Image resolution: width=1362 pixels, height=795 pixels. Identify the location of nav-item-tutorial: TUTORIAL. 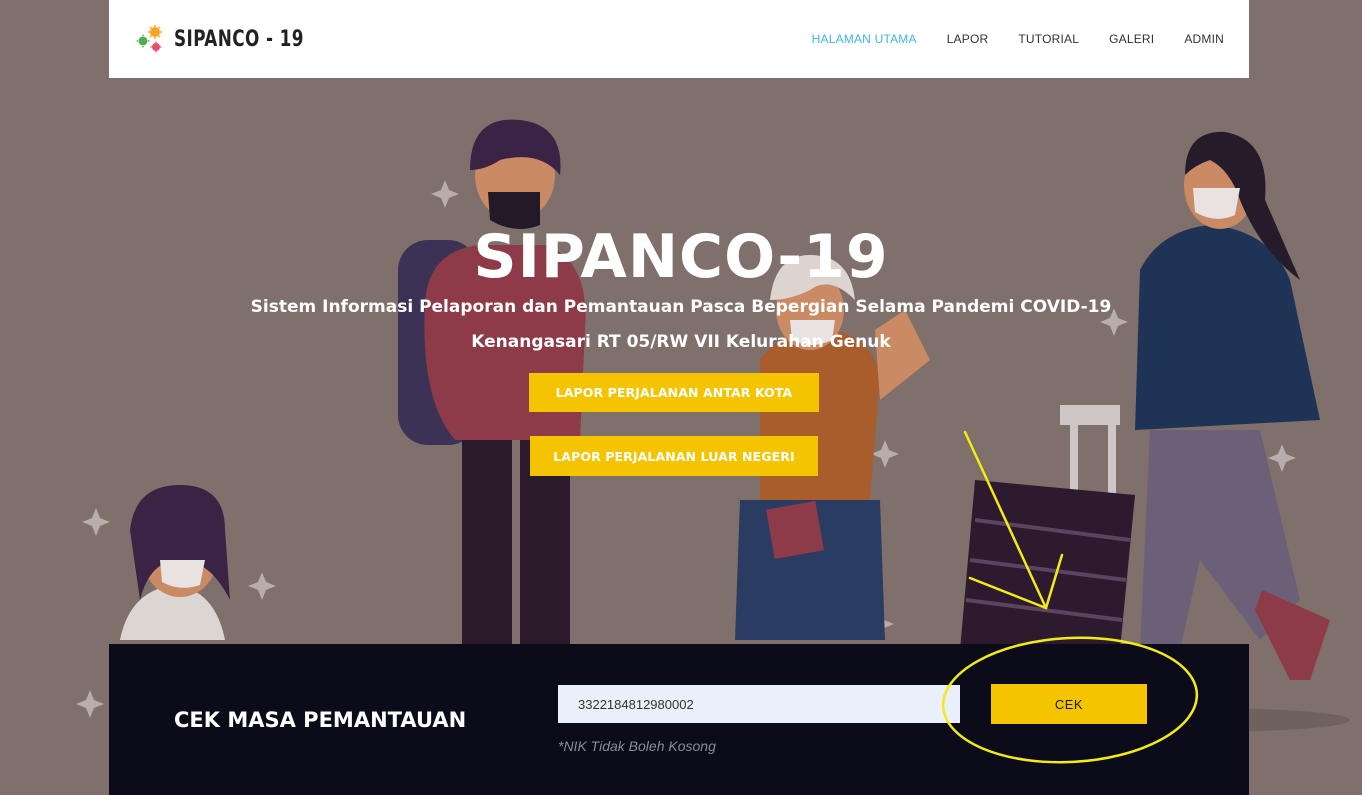
(1048, 39).